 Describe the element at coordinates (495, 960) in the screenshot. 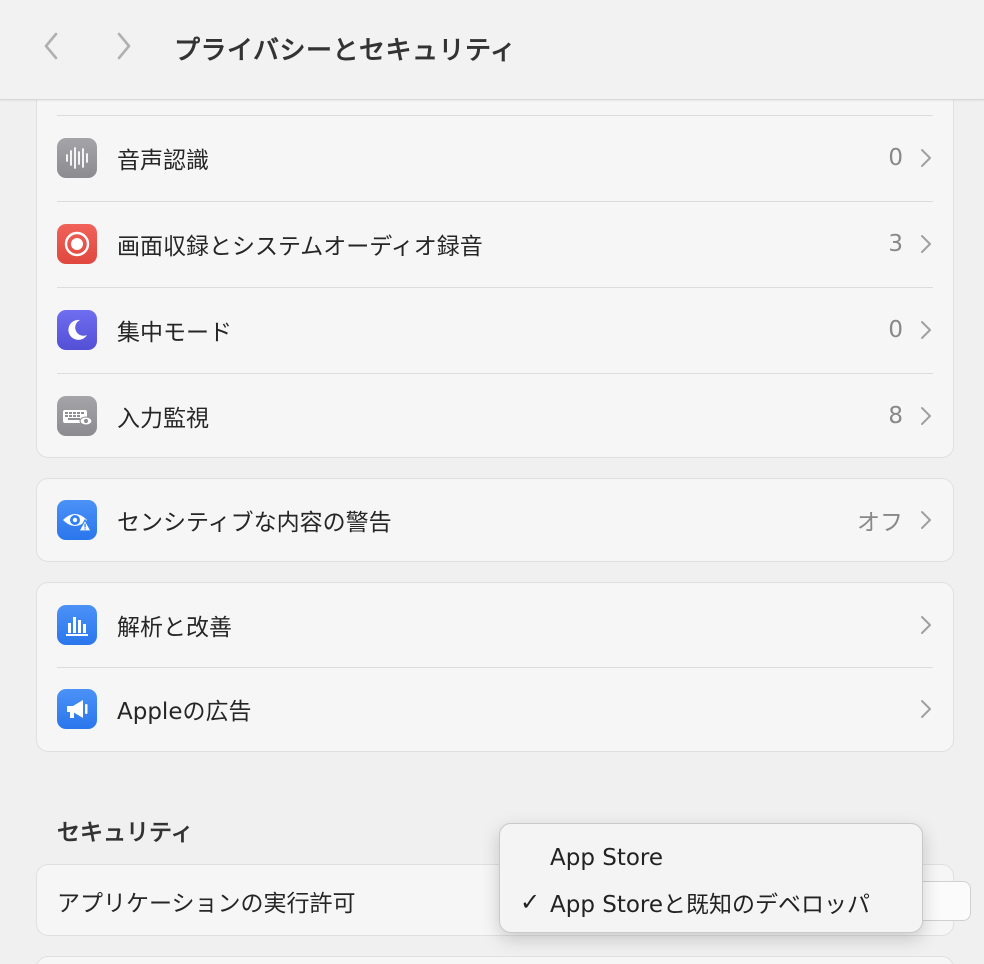

I see `next-group-partial` at that location.